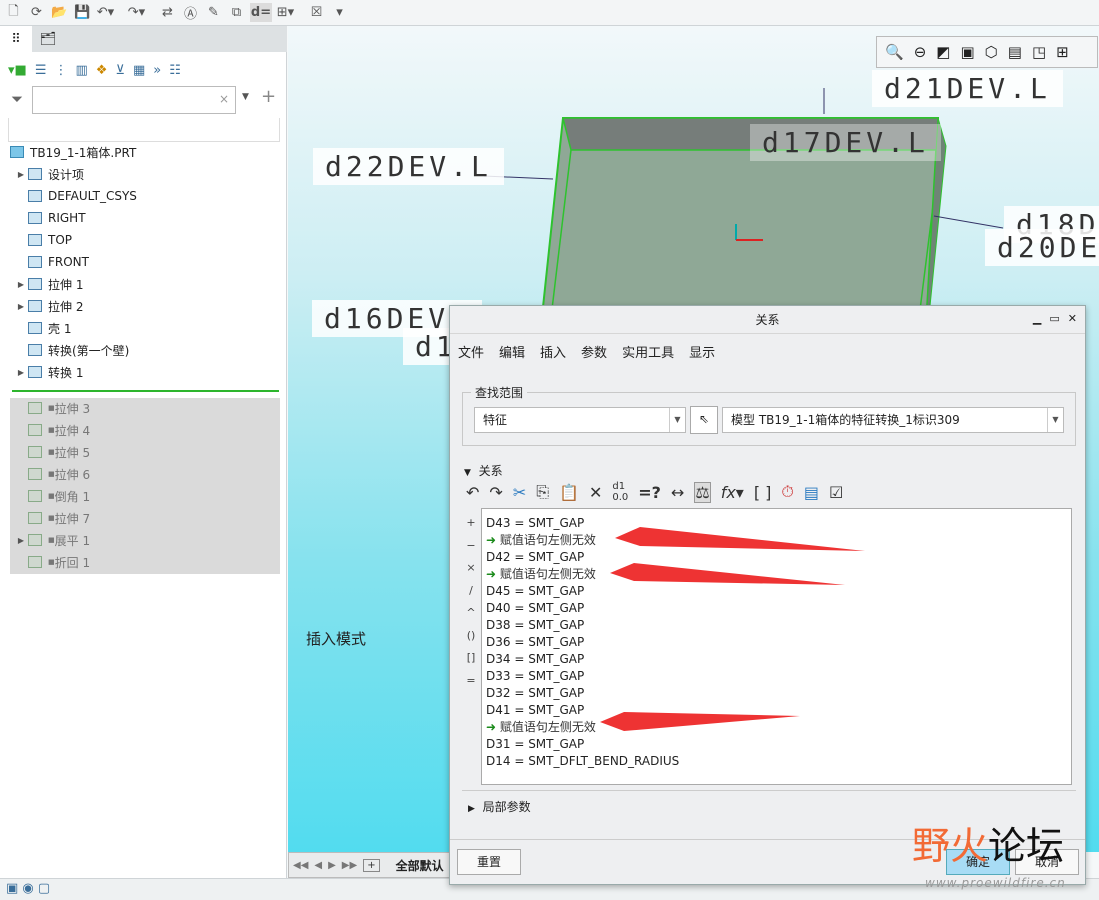  What do you see at coordinates (988, 846) in the screenshot?
I see `watermark-logo: 野火论坛` at bounding box center [988, 846].